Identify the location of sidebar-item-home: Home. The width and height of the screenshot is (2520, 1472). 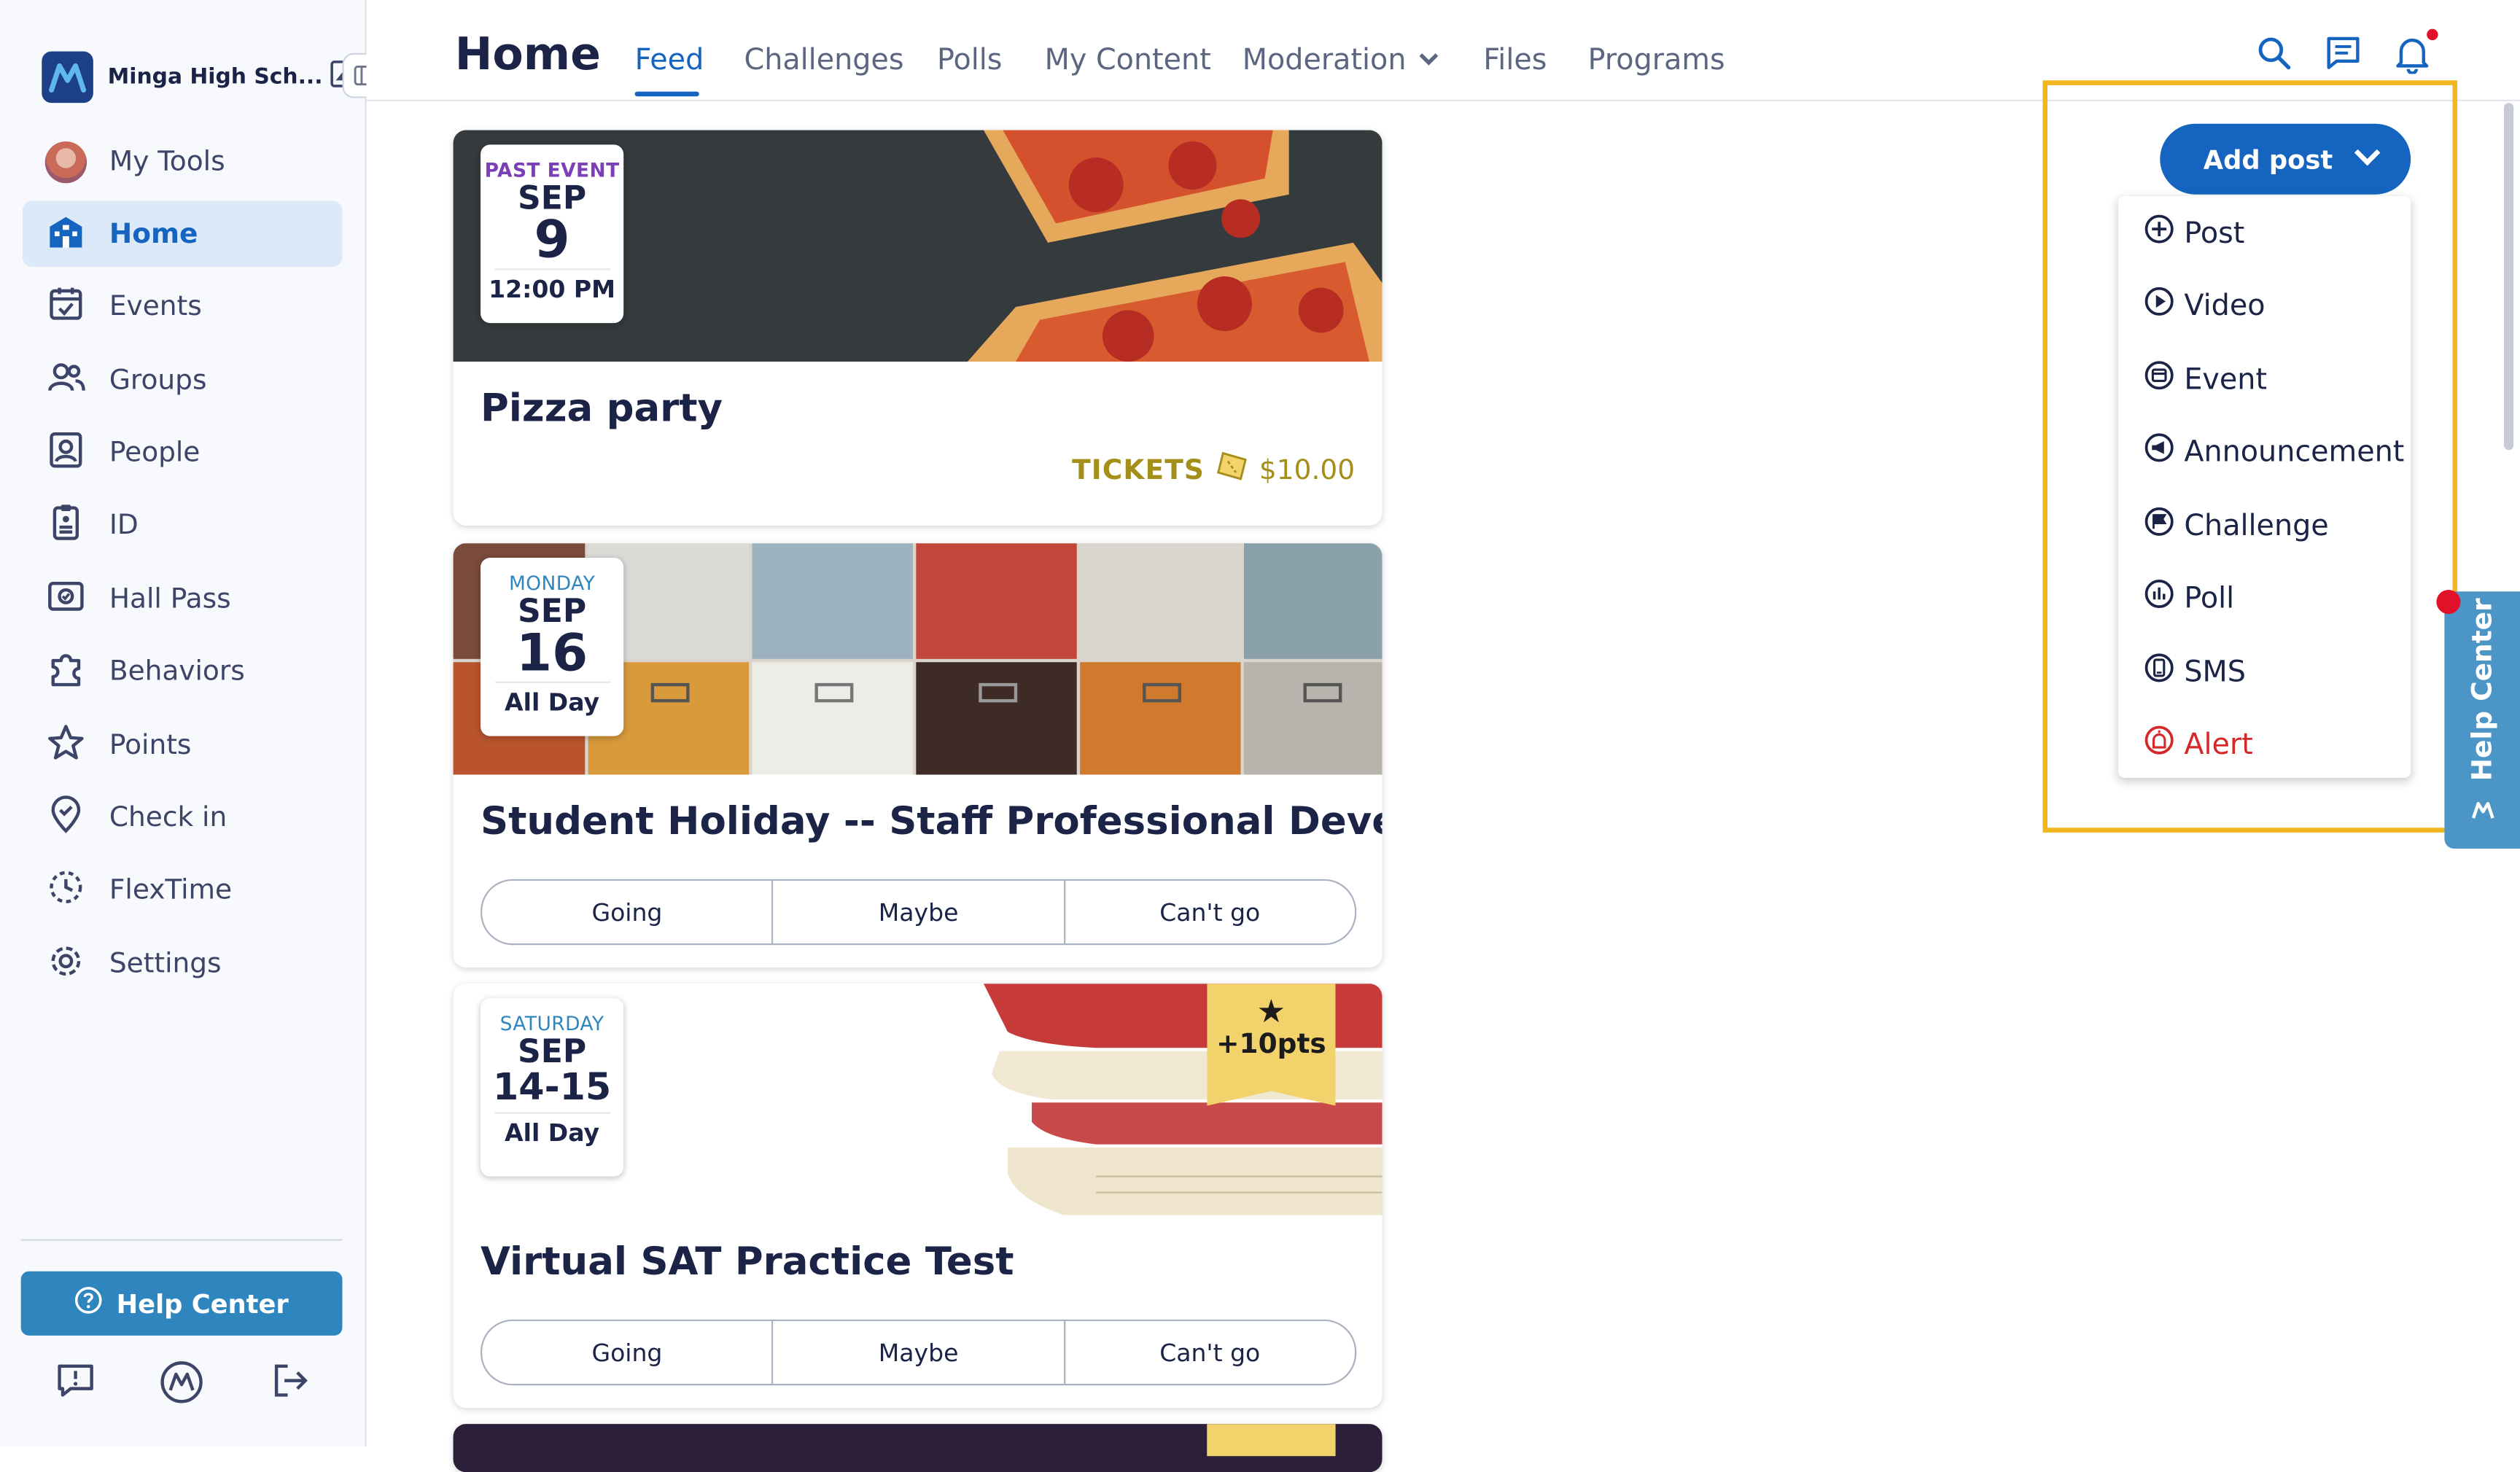
(182, 234).